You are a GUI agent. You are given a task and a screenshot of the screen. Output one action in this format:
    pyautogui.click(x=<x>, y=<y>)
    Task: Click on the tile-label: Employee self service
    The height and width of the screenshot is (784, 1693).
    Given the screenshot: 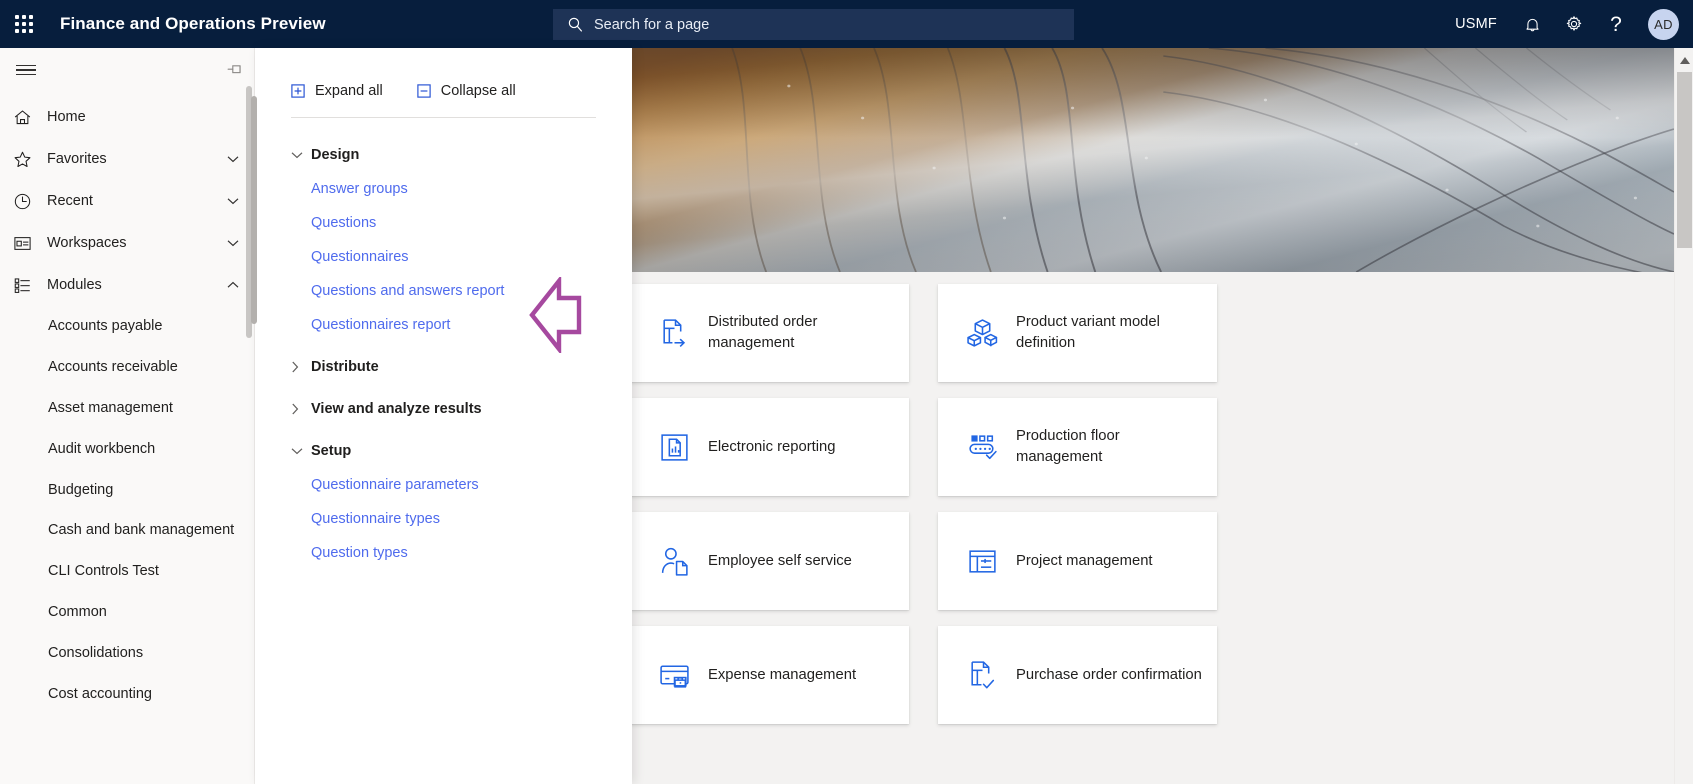 What is the action you would take?
    pyautogui.click(x=780, y=560)
    